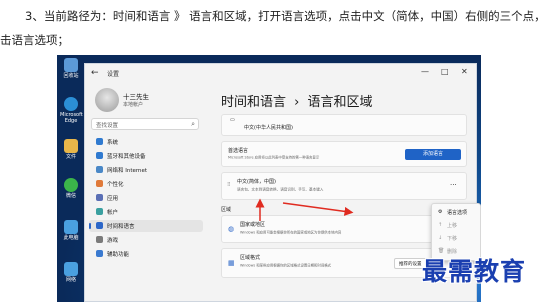  What do you see at coordinates (318, 209) in the screenshot?
I see `arrow-to-language-options` at bounding box center [318, 209].